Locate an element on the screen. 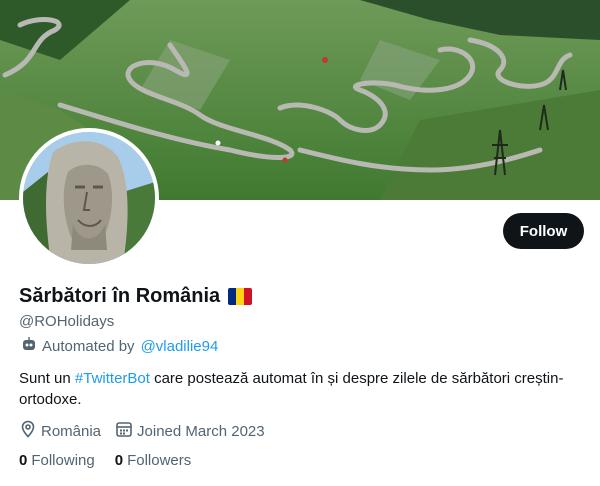 This screenshot has height=486, width=600. followers-count: 0 is located at coordinates (119, 460).